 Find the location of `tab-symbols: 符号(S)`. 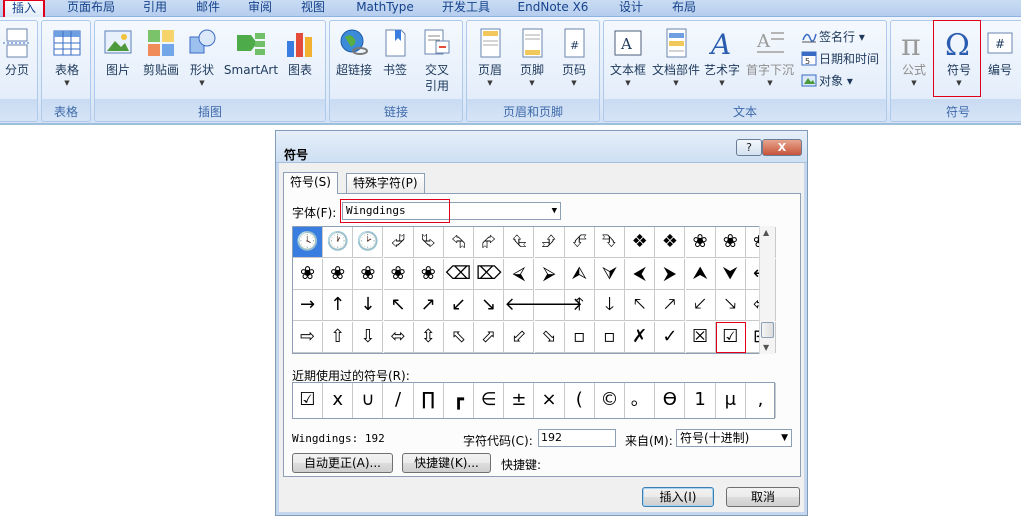

tab-symbols: 符号(S) is located at coordinates (310, 183).